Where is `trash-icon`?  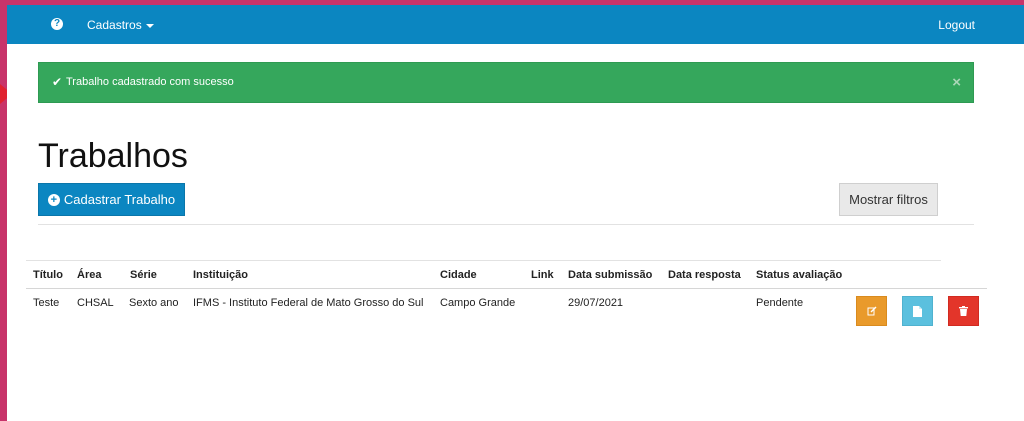 trash-icon is located at coordinates (963, 311).